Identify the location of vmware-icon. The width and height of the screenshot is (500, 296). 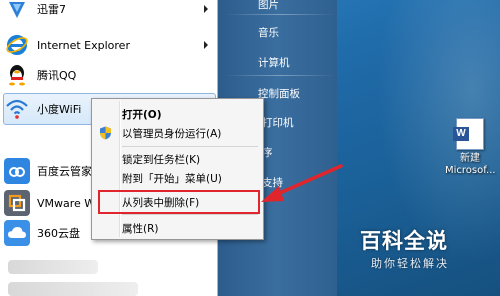
(17, 203).